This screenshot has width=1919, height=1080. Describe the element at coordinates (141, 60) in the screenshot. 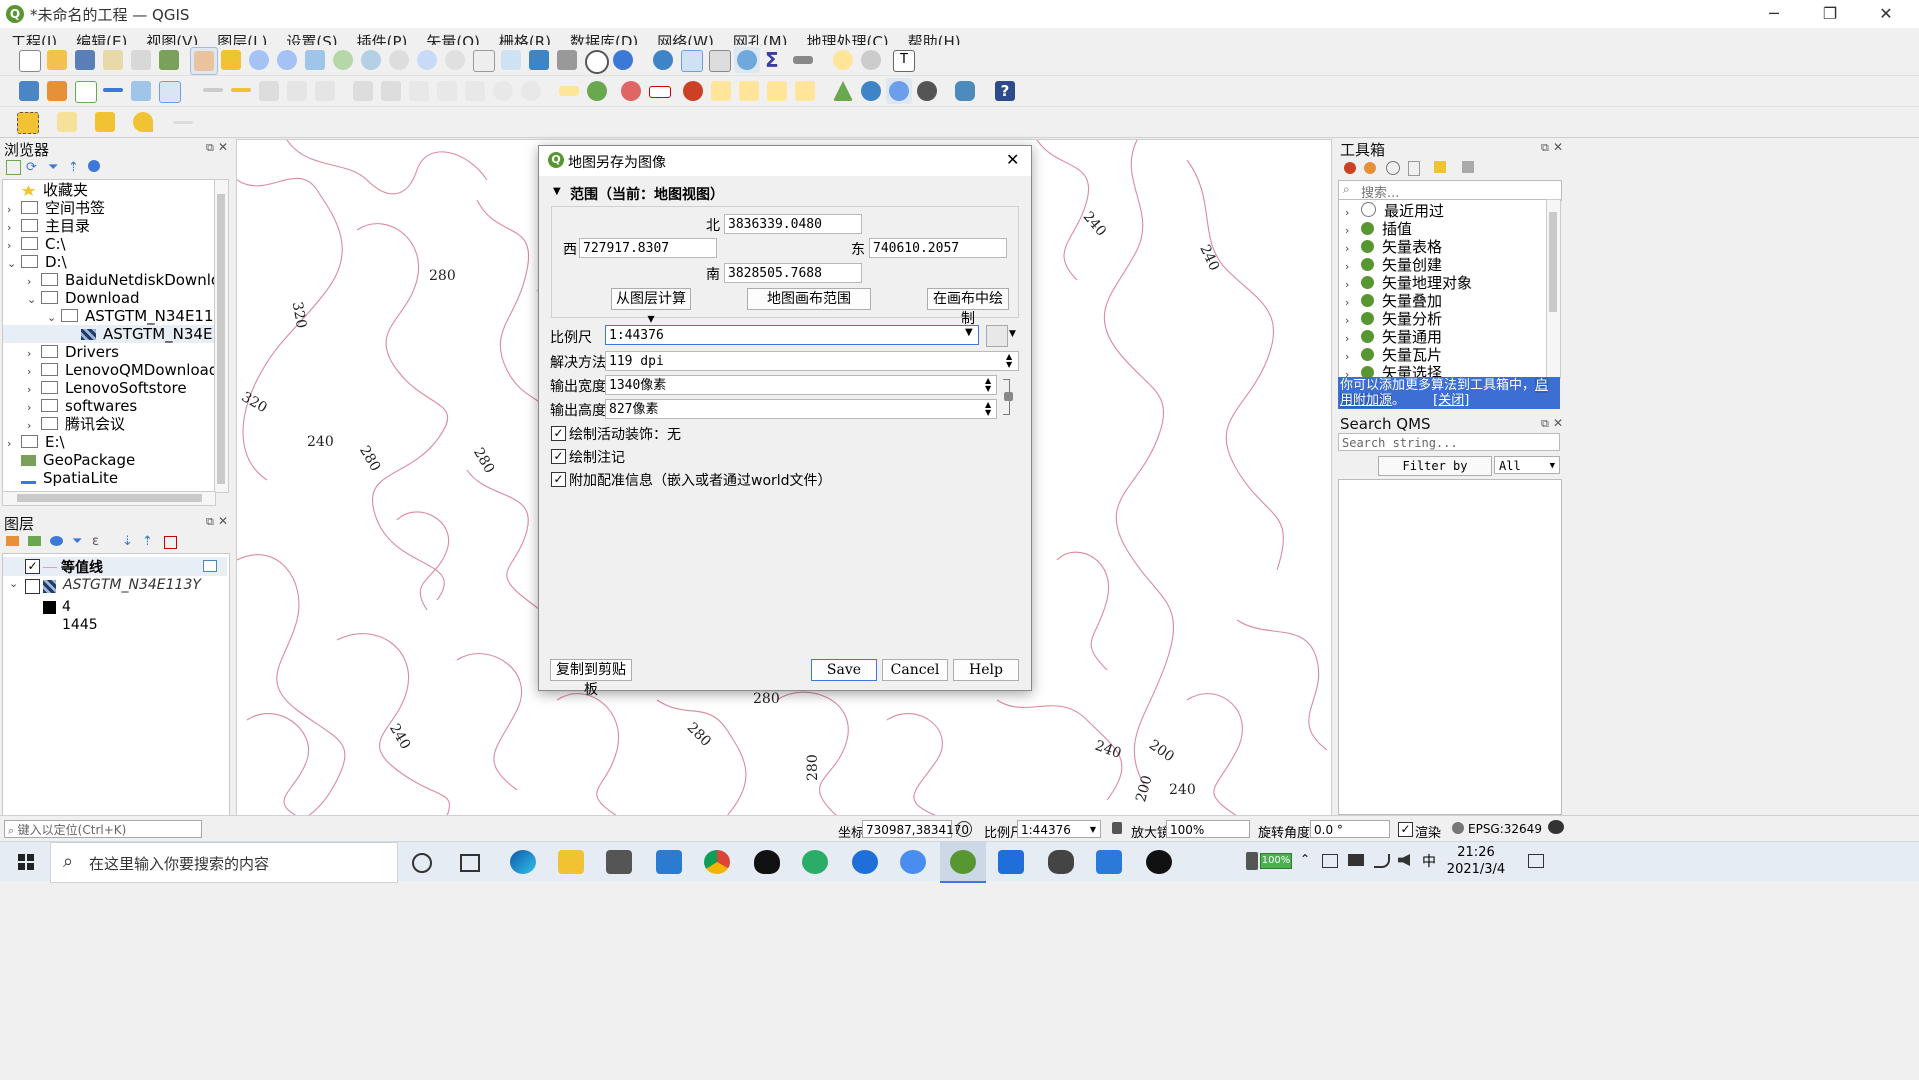

I see `layout-manager-icon` at that location.